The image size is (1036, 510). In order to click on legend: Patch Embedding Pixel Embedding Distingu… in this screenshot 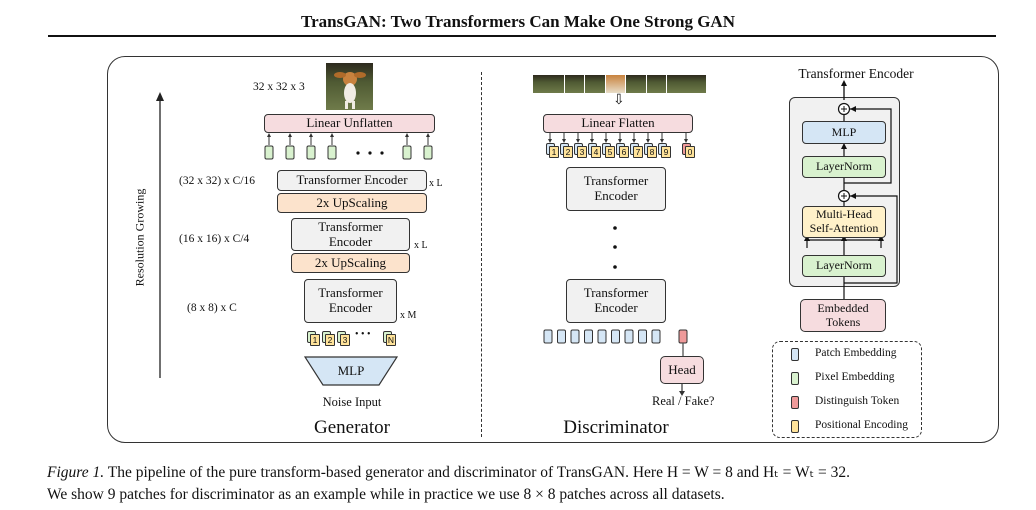, I will do `click(847, 389)`.